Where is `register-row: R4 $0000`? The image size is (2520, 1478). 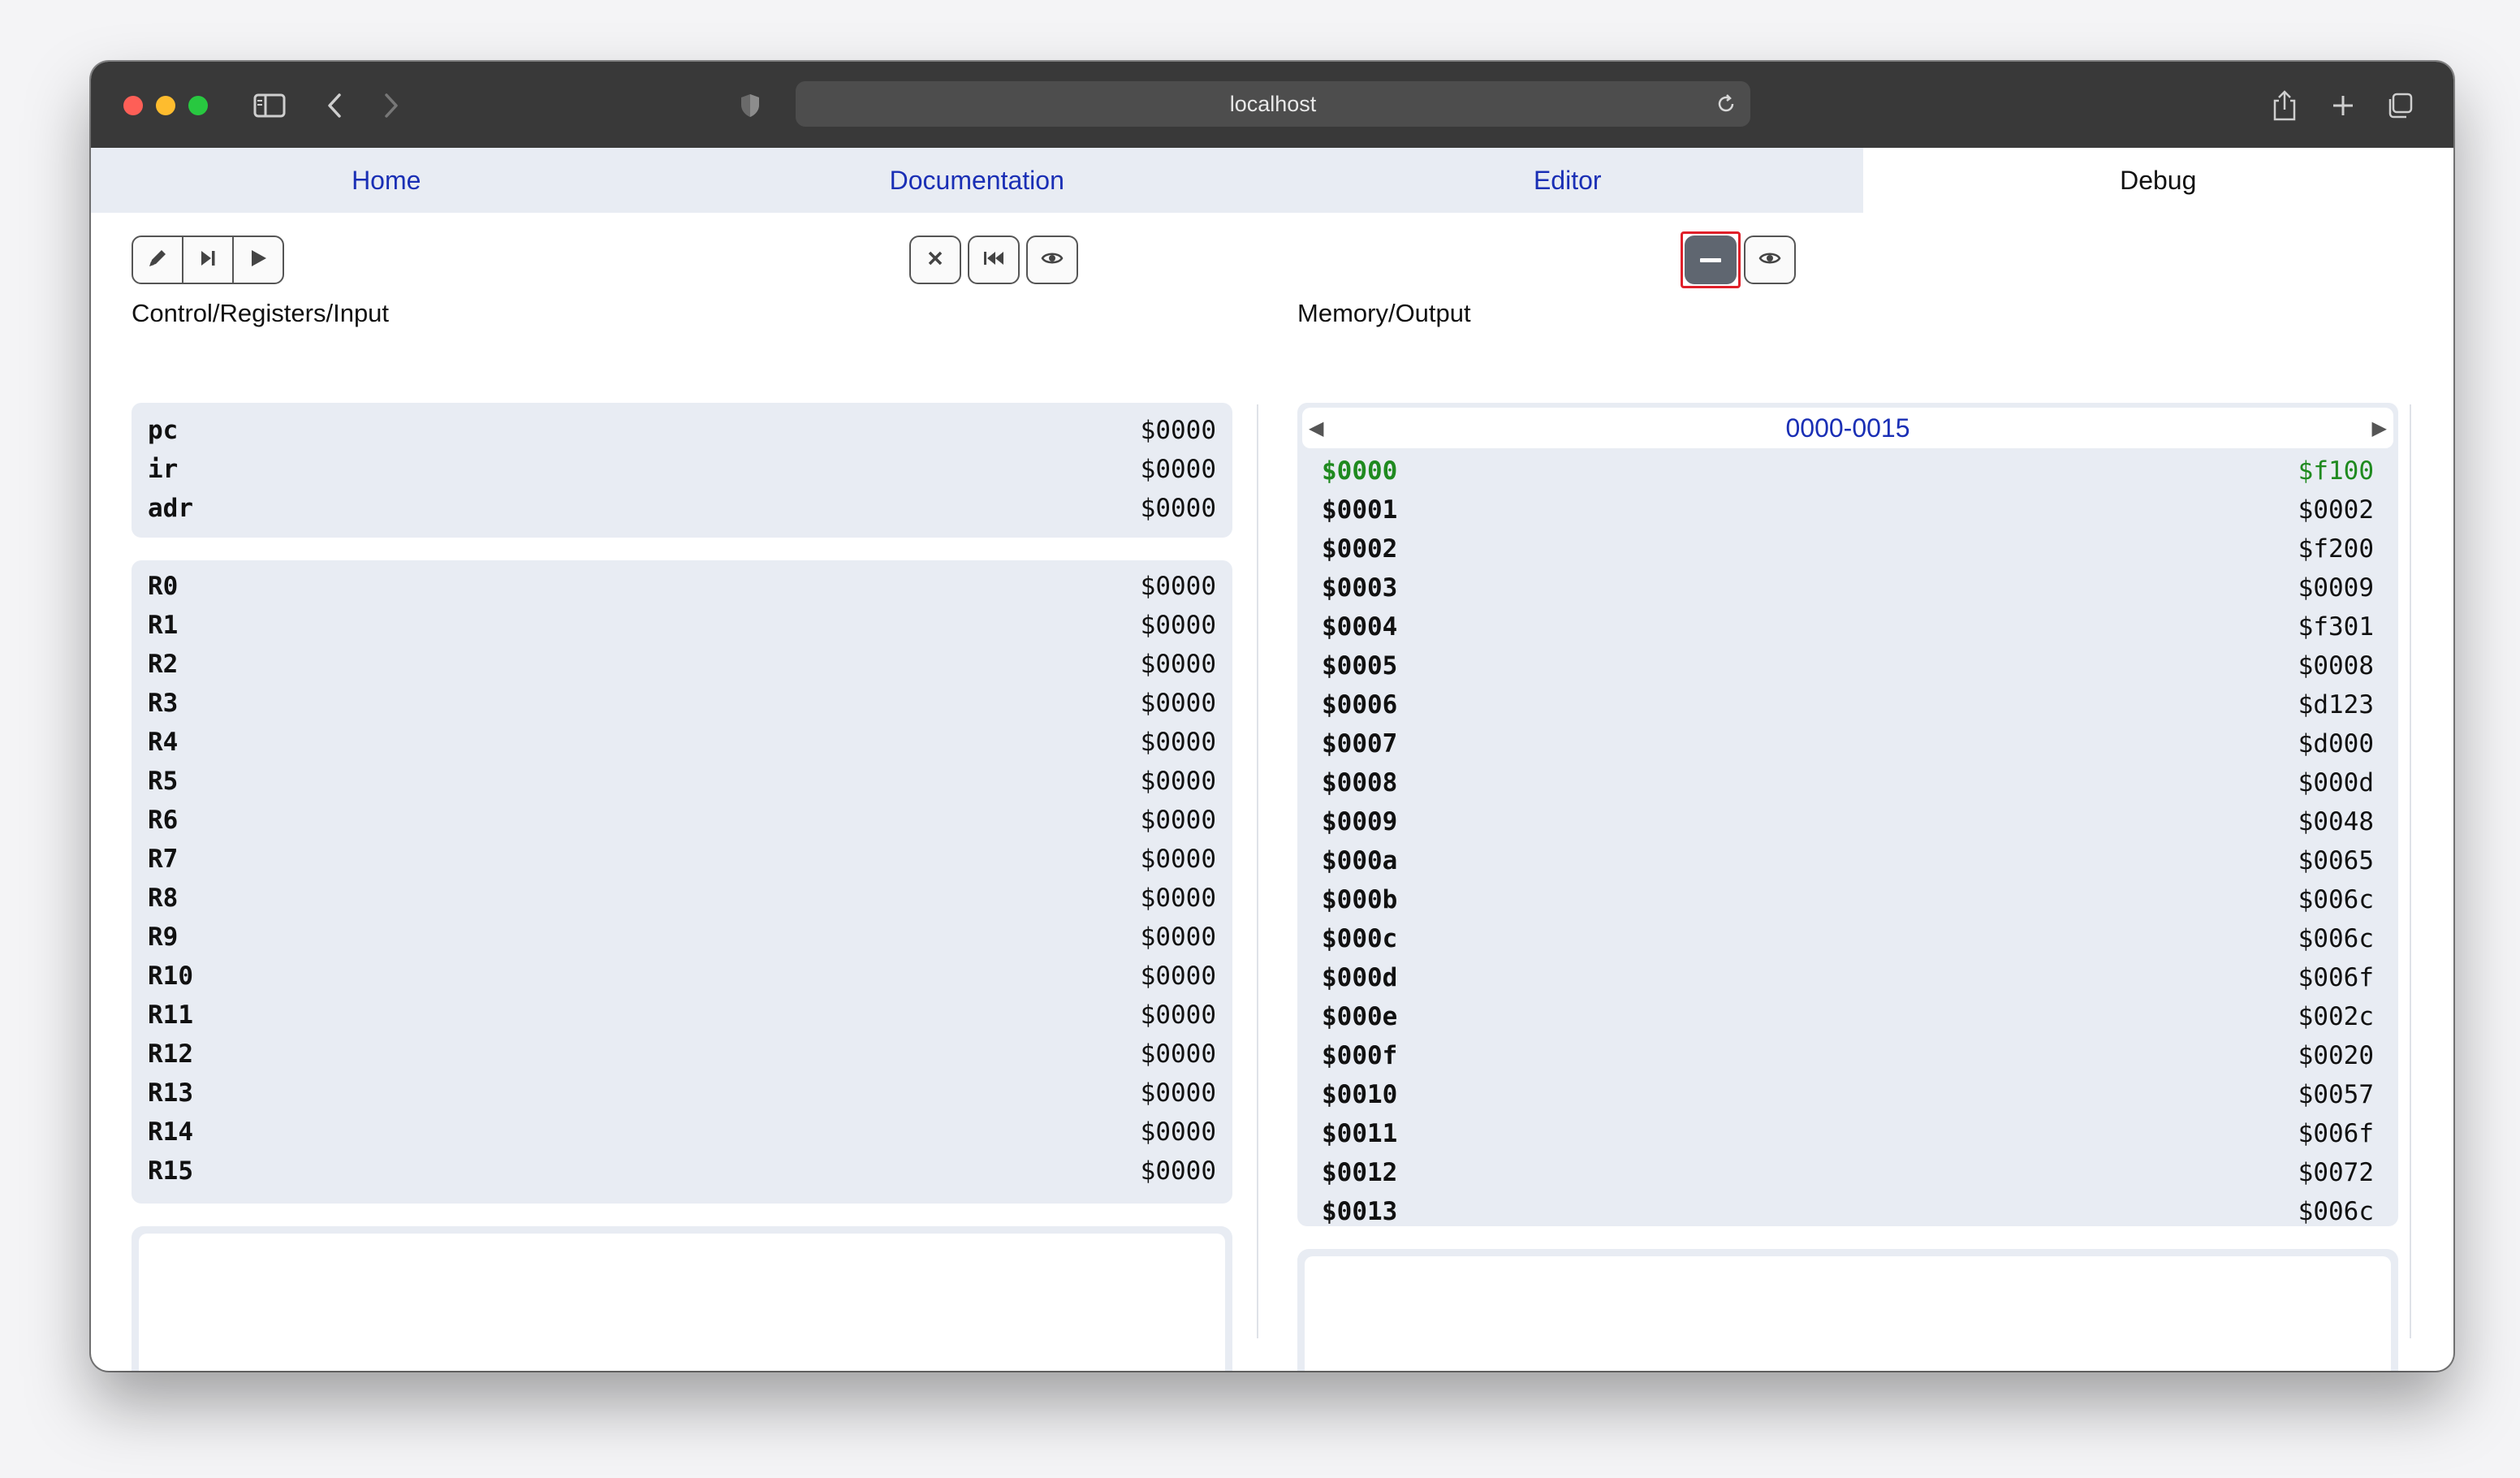 register-row: R4 $0000 is located at coordinates (682, 742).